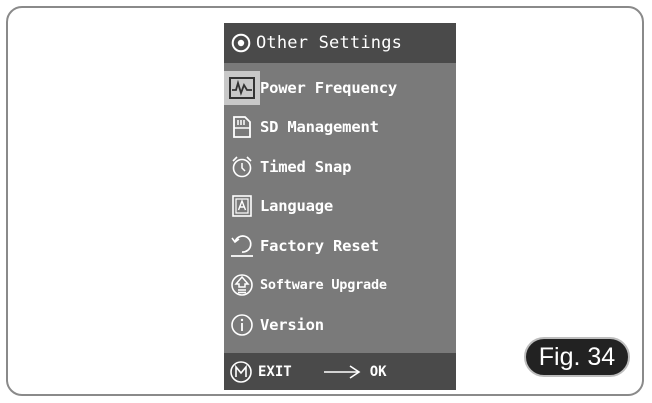 Image resolution: width=652 pixels, height=403 pixels. I want to click on menu-item-software-upgrade: Software Upgrade, so click(340, 286).